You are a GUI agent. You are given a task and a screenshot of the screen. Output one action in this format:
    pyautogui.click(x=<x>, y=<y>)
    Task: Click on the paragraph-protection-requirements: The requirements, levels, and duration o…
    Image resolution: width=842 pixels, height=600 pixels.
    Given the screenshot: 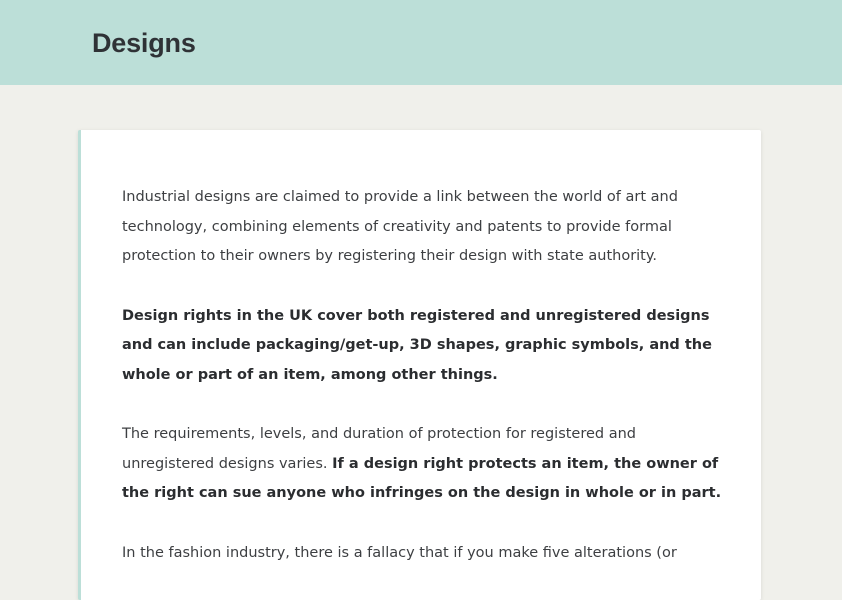 What is the action you would take?
    pyautogui.click(x=422, y=464)
    